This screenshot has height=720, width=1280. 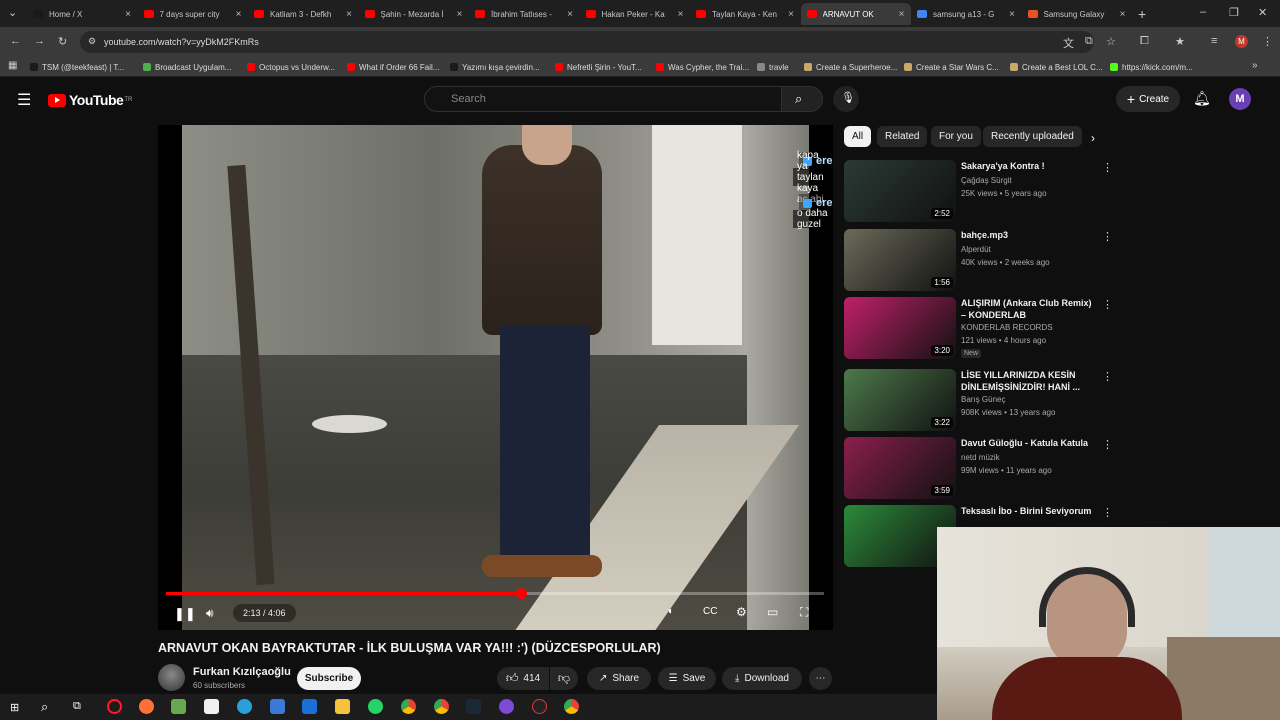 What do you see at coordinates (710, 611) in the screenshot?
I see `captions-icon: CC` at bounding box center [710, 611].